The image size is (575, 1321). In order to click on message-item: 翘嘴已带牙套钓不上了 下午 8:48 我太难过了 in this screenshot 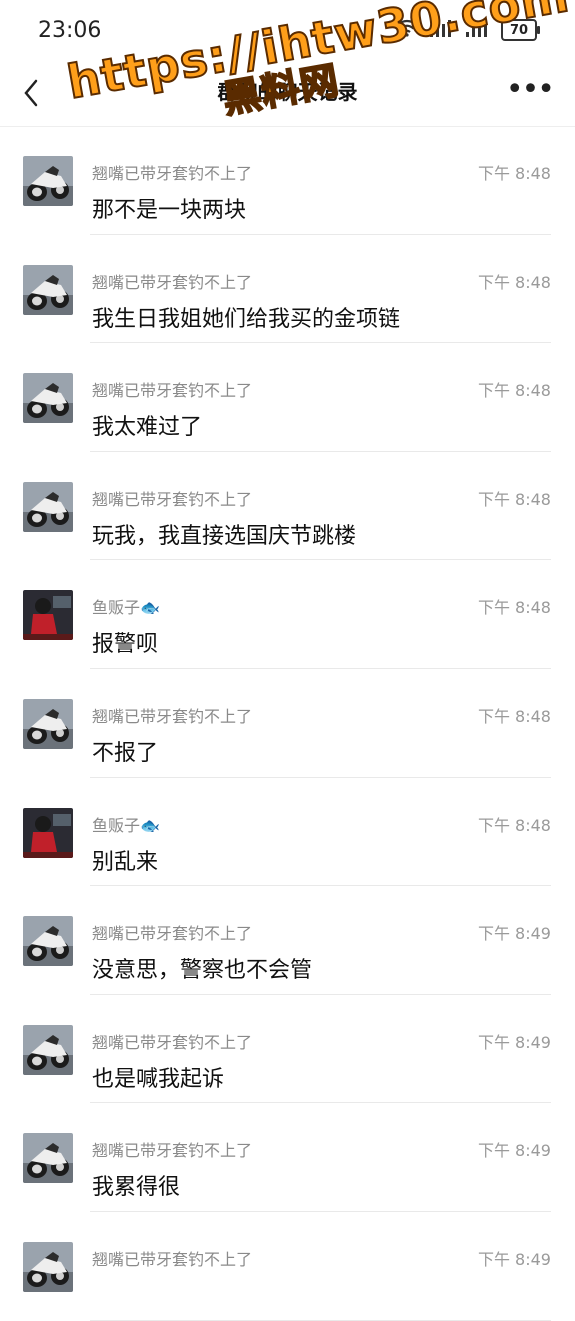, I will do `click(287, 397)`.